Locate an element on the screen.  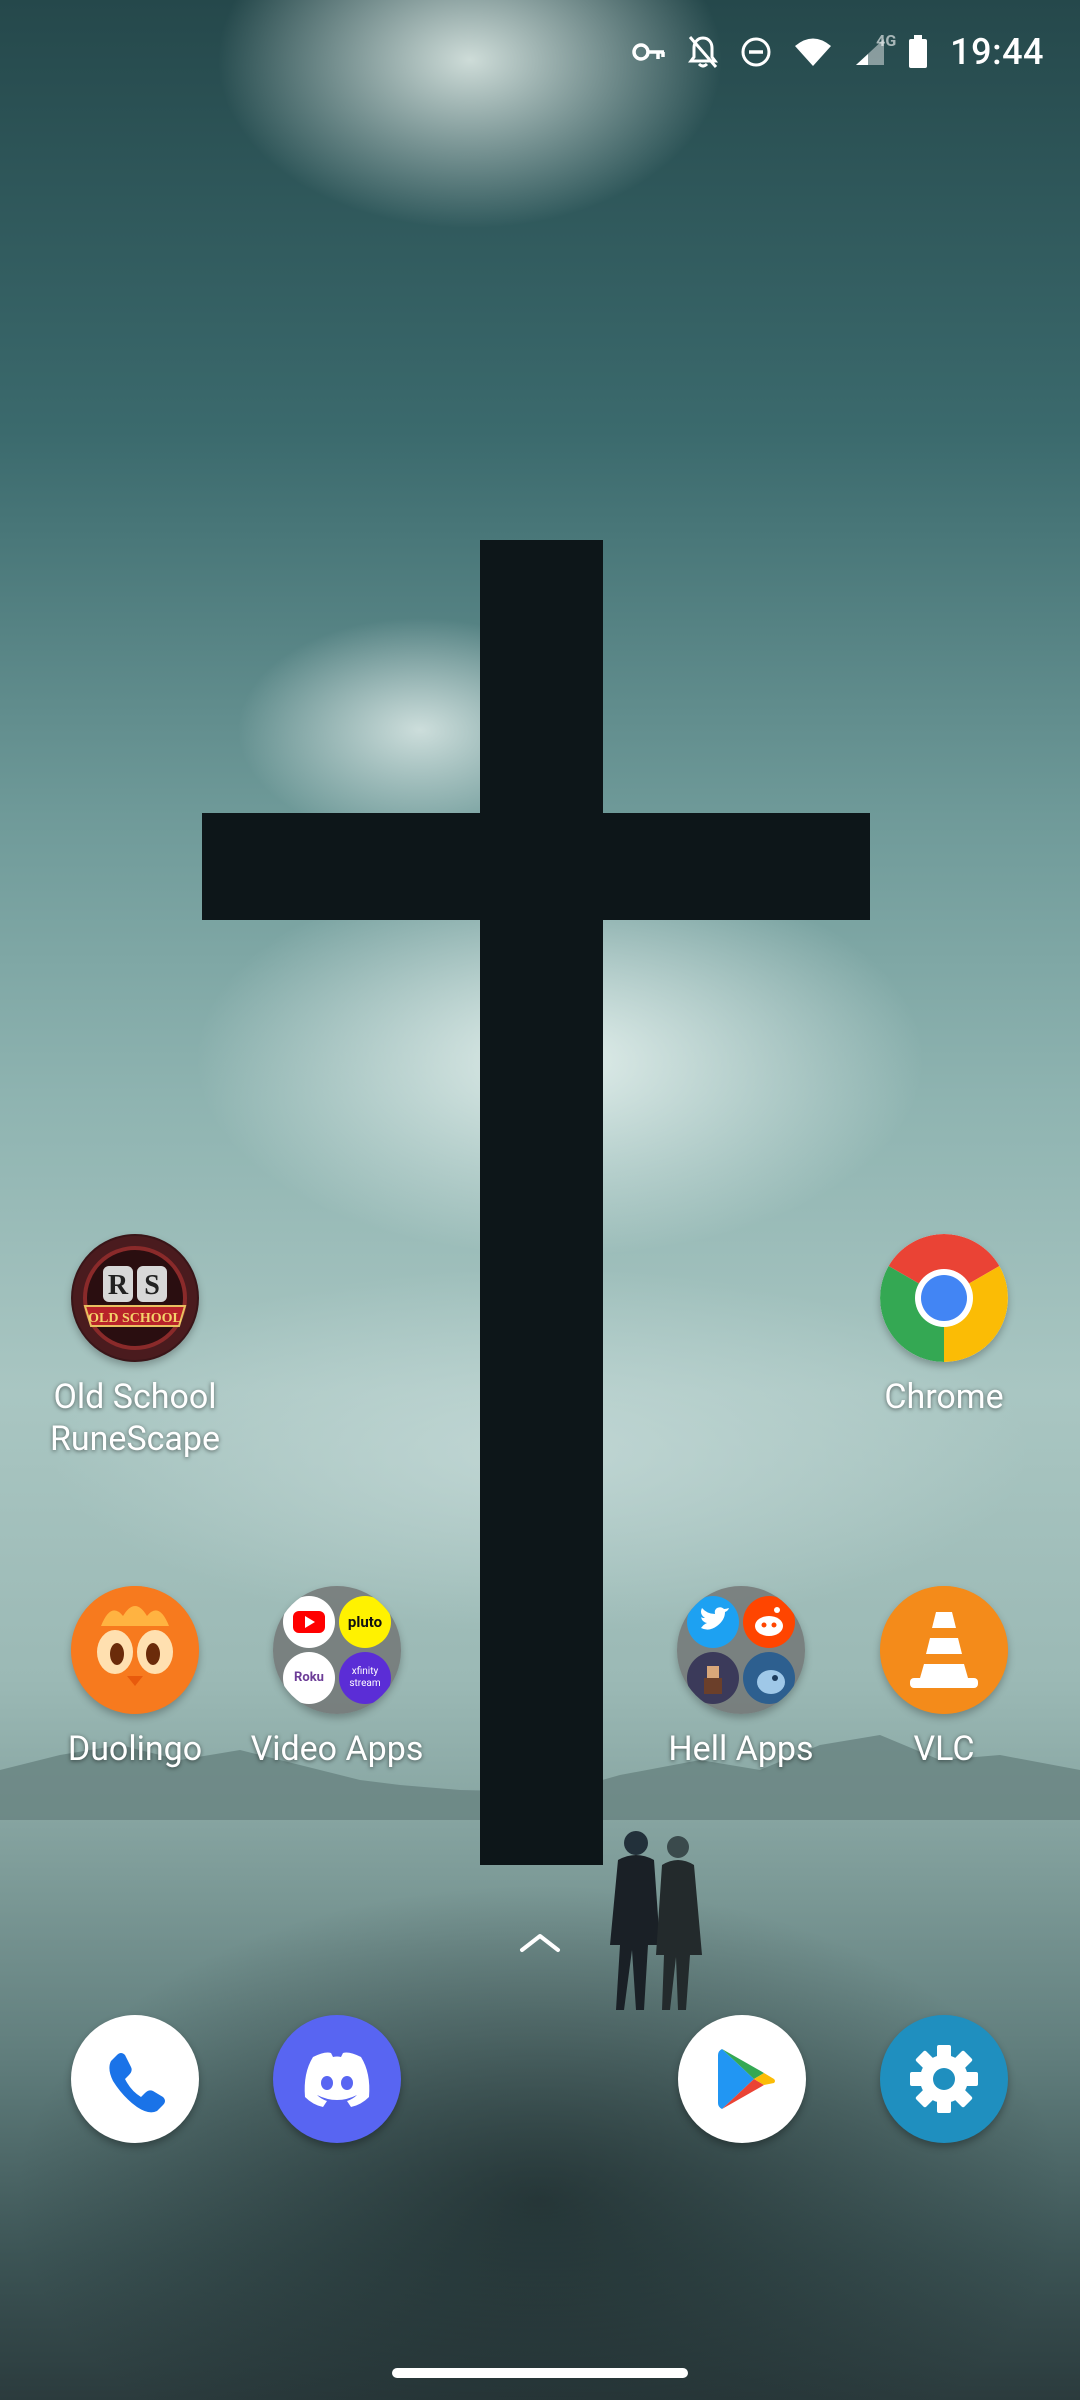
app-drawer-chevron-up-icon is located at coordinates (540, 1942).